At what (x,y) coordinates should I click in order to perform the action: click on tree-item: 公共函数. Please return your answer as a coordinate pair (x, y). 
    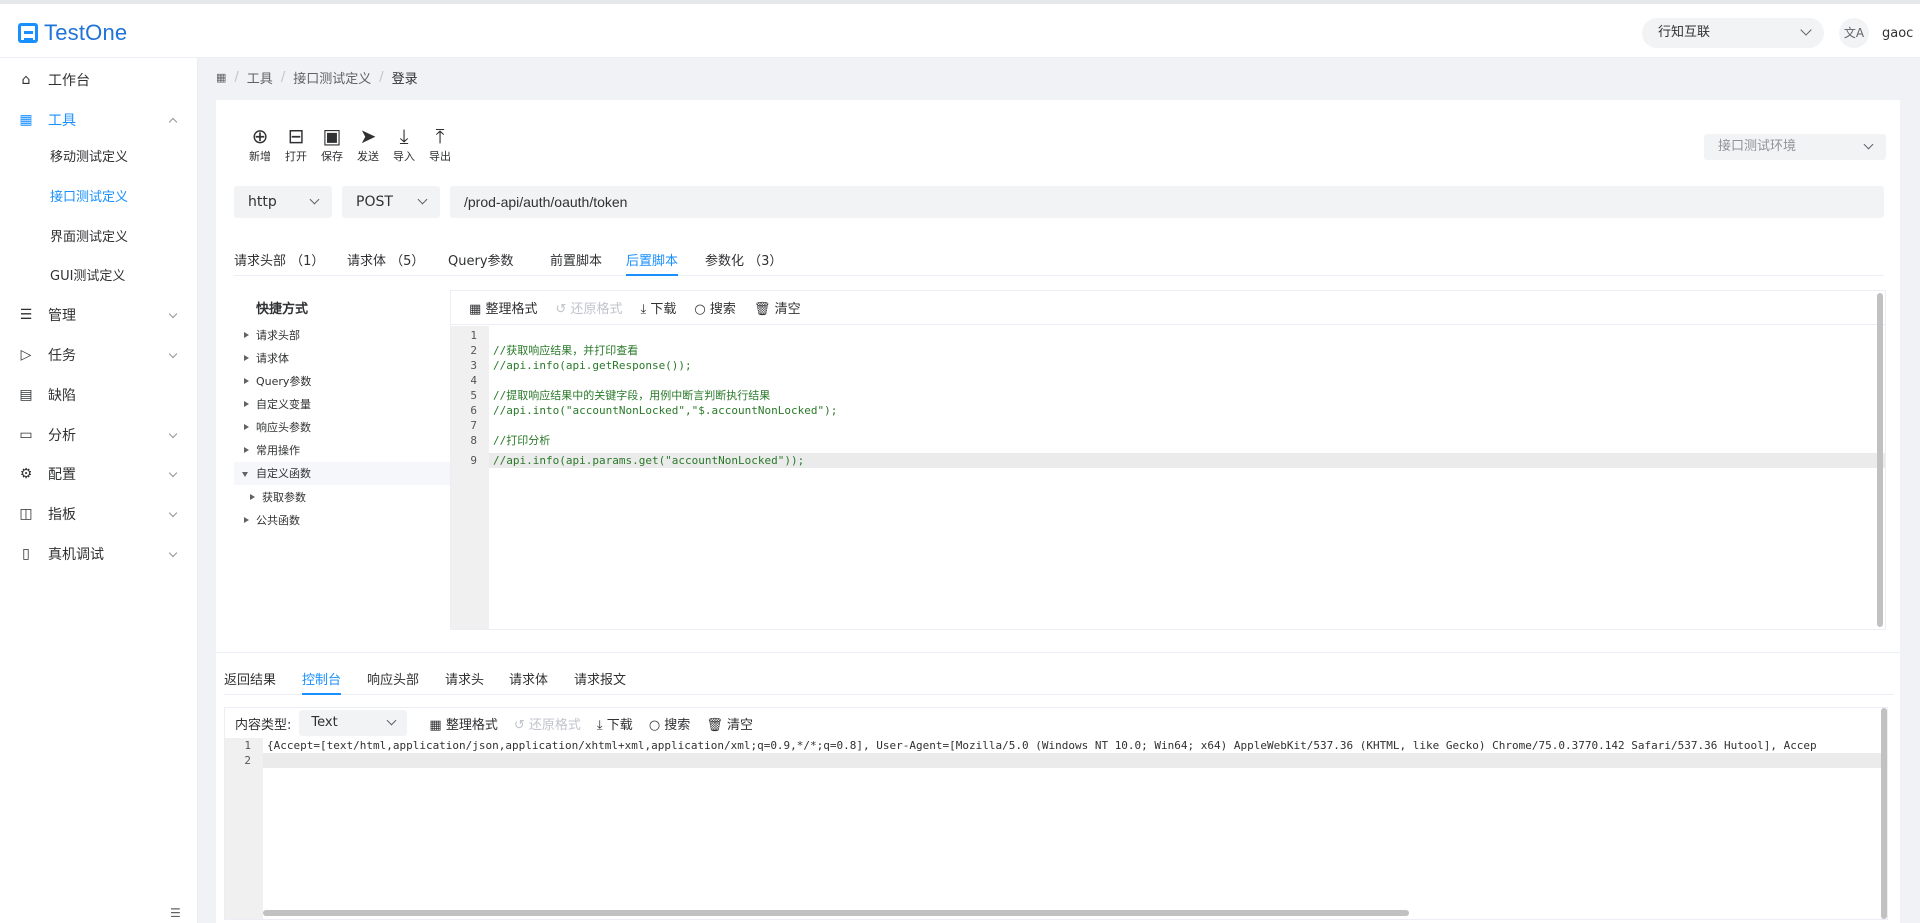
    Looking at the image, I should click on (342, 520).